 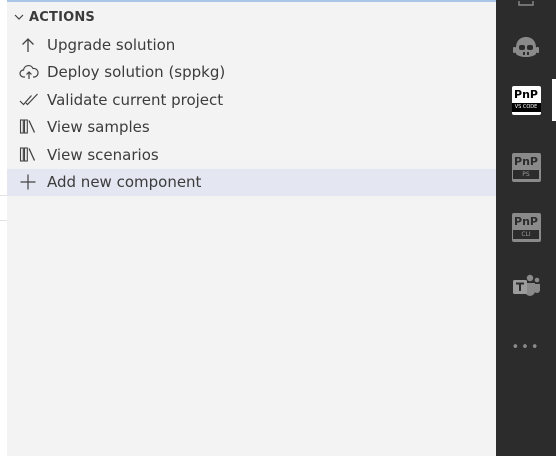 I want to click on upgrade-solution-action: Upgrade solution, so click(x=251, y=45).